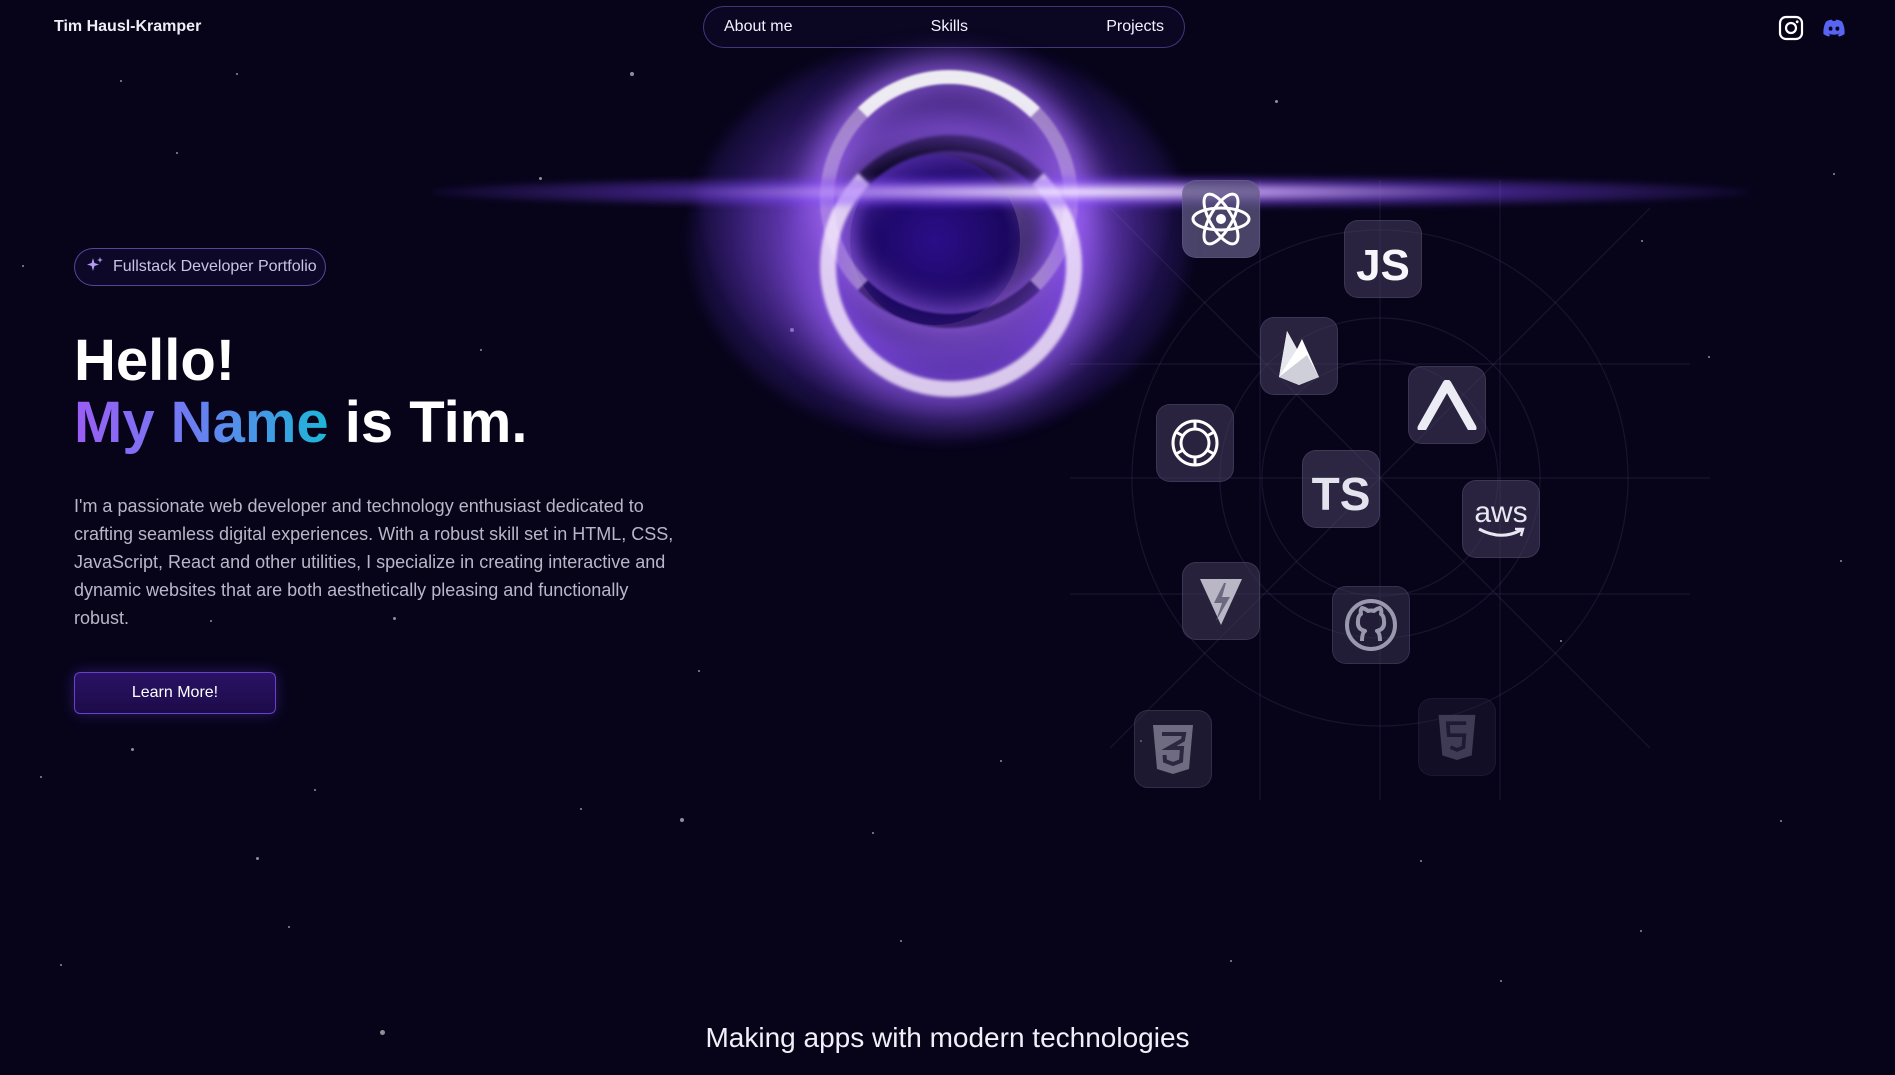 The image size is (1895, 1075). What do you see at coordinates (1501, 512) in the screenshot?
I see `aws-label: aws` at bounding box center [1501, 512].